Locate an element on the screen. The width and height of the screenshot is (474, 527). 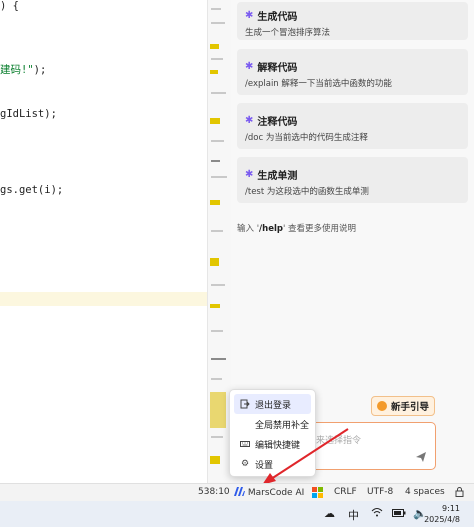
indentation: 4 spaces is located at coordinates (425, 492).